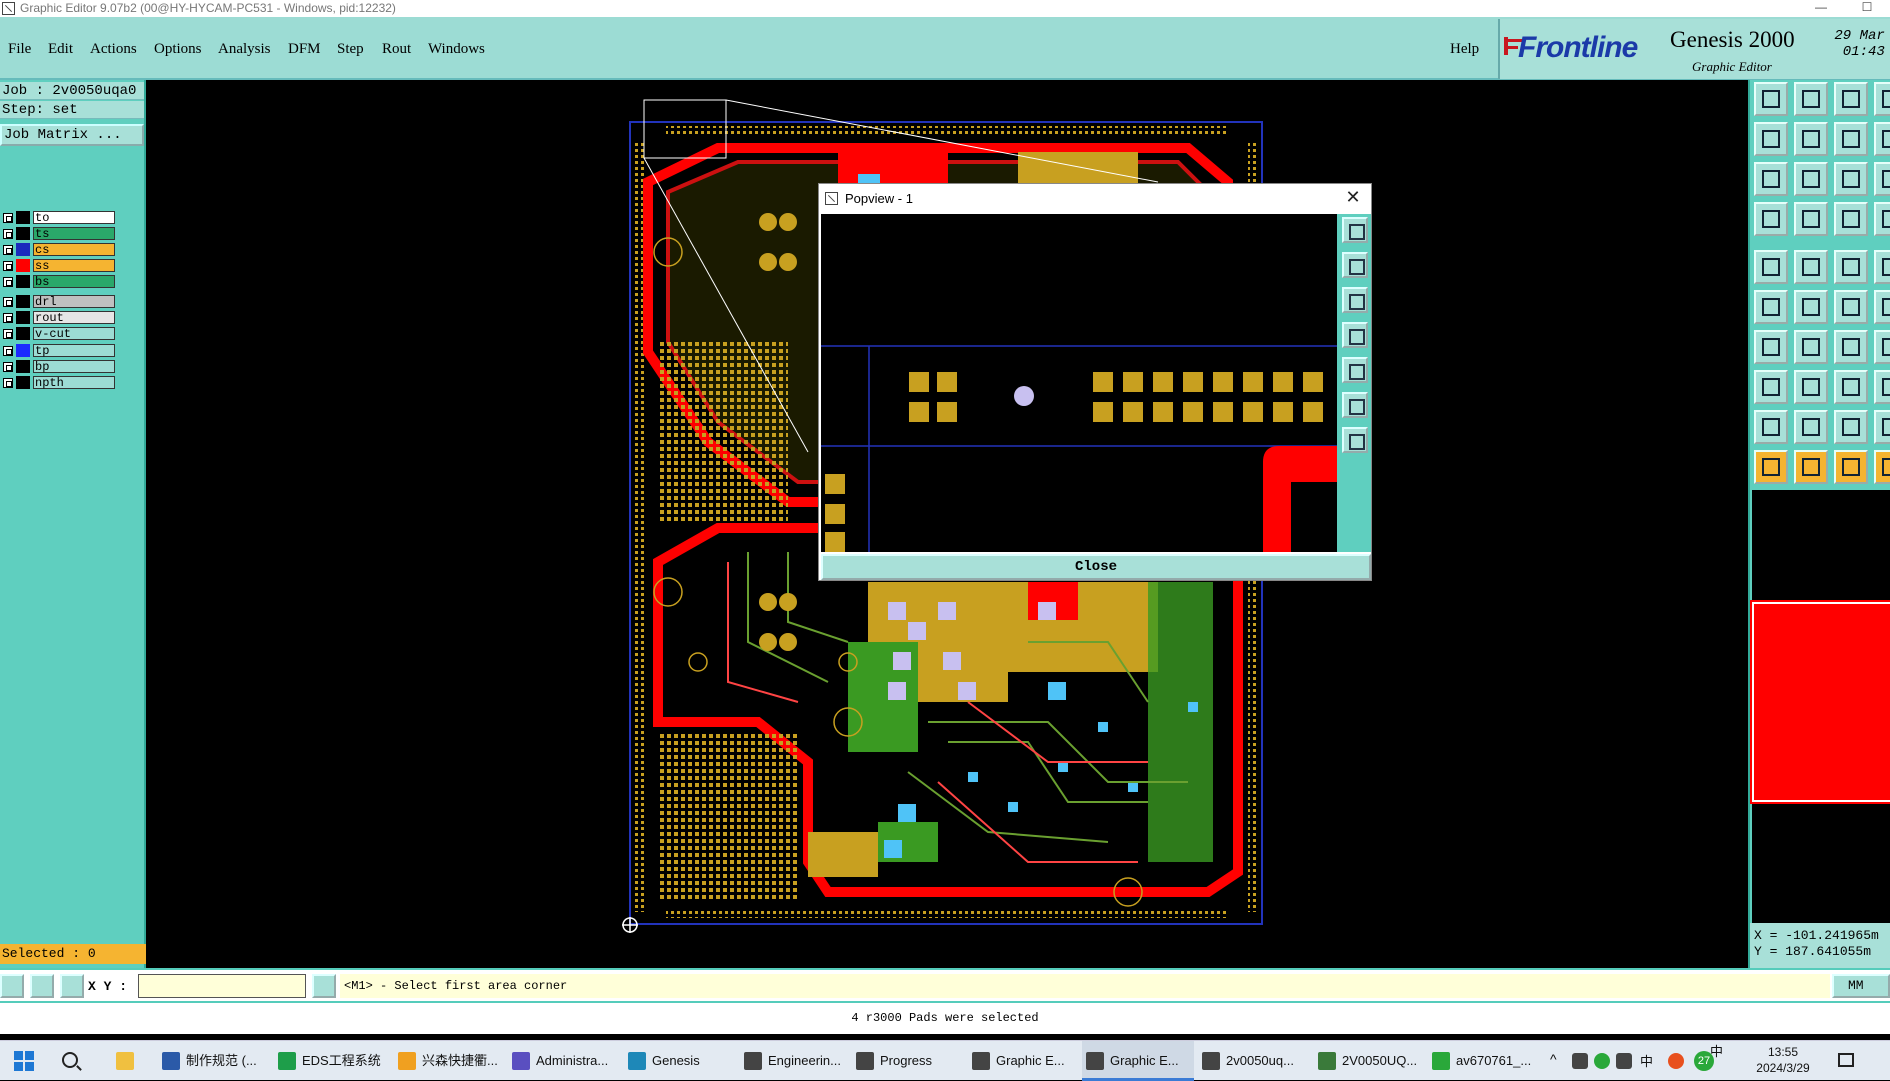 The height and width of the screenshot is (1081, 1890). I want to click on menu-file: File, so click(19, 49).